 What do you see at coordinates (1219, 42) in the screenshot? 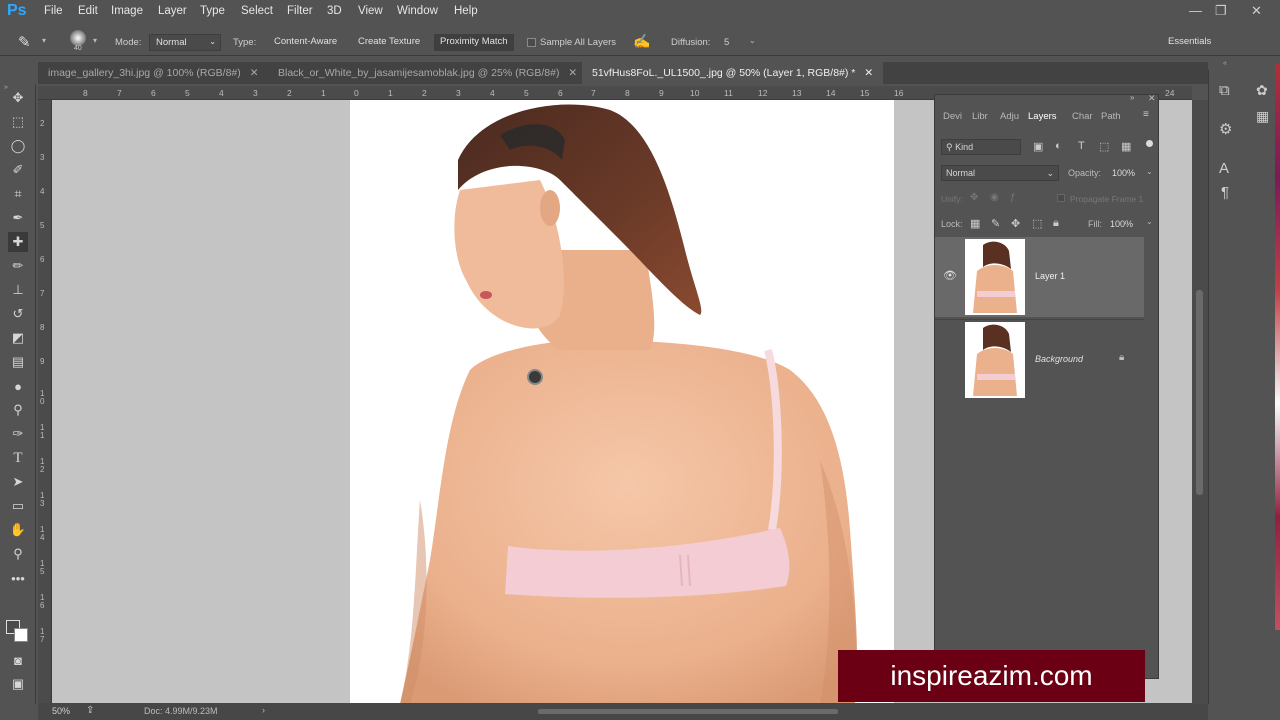
I see `workspace-select: Essentials` at bounding box center [1219, 42].